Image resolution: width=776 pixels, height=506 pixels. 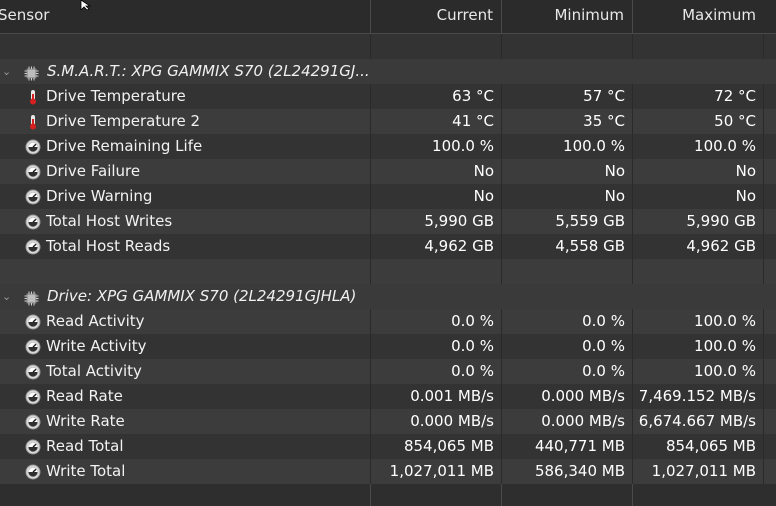 What do you see at coordinates (99, 196) in the screenshot?
I see `sensor-label: Drive Warning` at bounding box center [99, 196].